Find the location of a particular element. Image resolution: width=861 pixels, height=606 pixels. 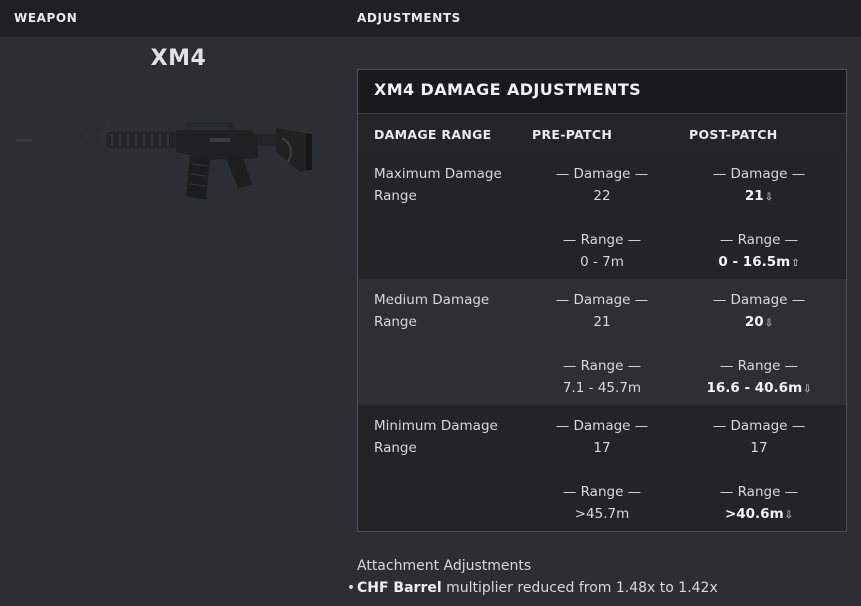

post-patch-damage-cell: — Damage — 21⇩ is located at coordinates (759, 186).